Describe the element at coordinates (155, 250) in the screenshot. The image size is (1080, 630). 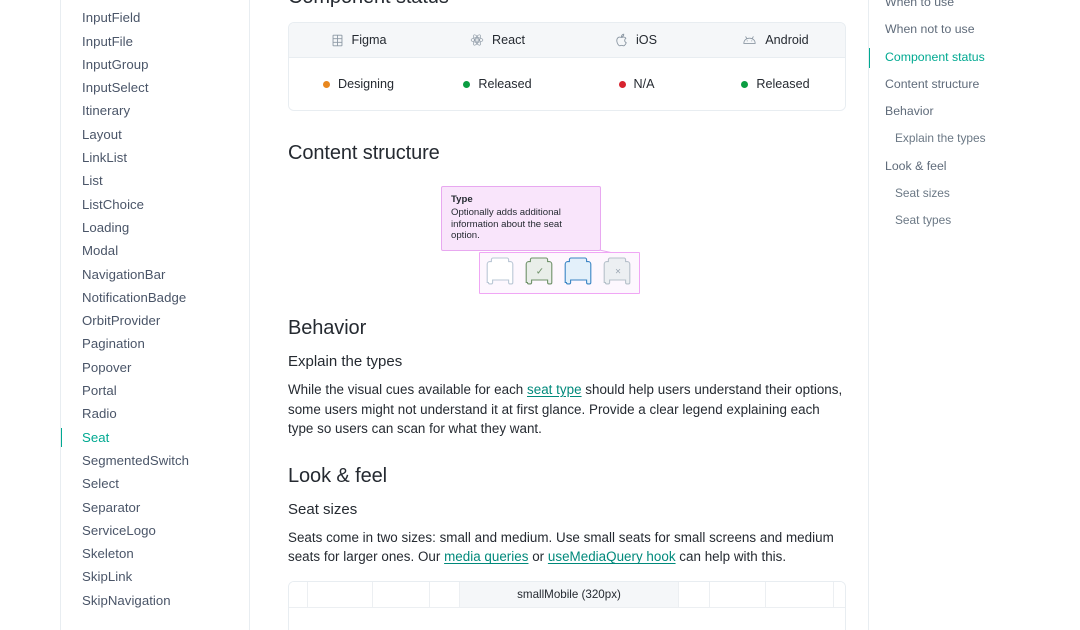
I see `sidebar-item-modal: Modal` at that location.